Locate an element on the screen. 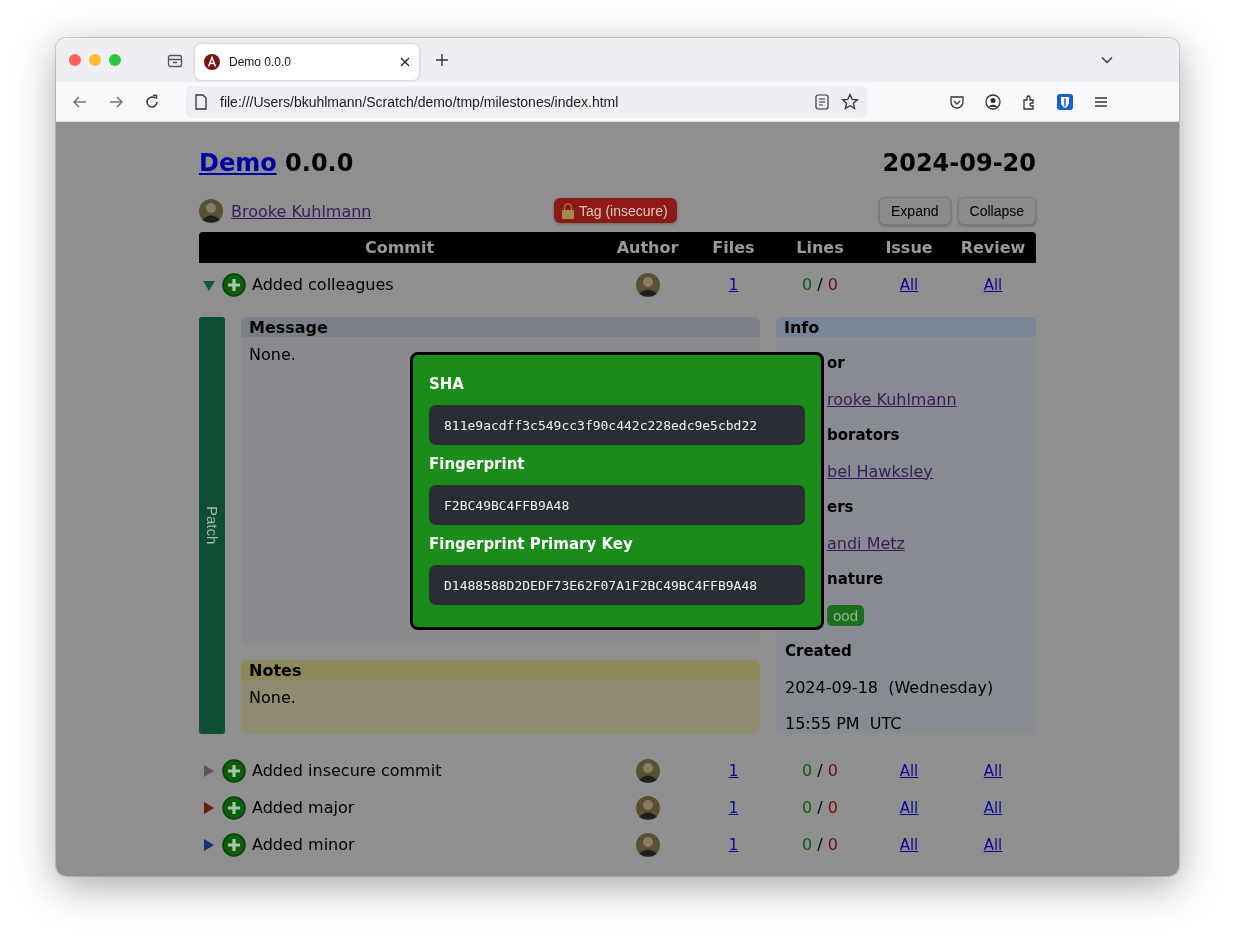 The image size is (1235, 950). address-bar: file:///Users/bkuhlmann/Scratch/demo/tmp/milestones/index.html is located at coordinates (526, 101).